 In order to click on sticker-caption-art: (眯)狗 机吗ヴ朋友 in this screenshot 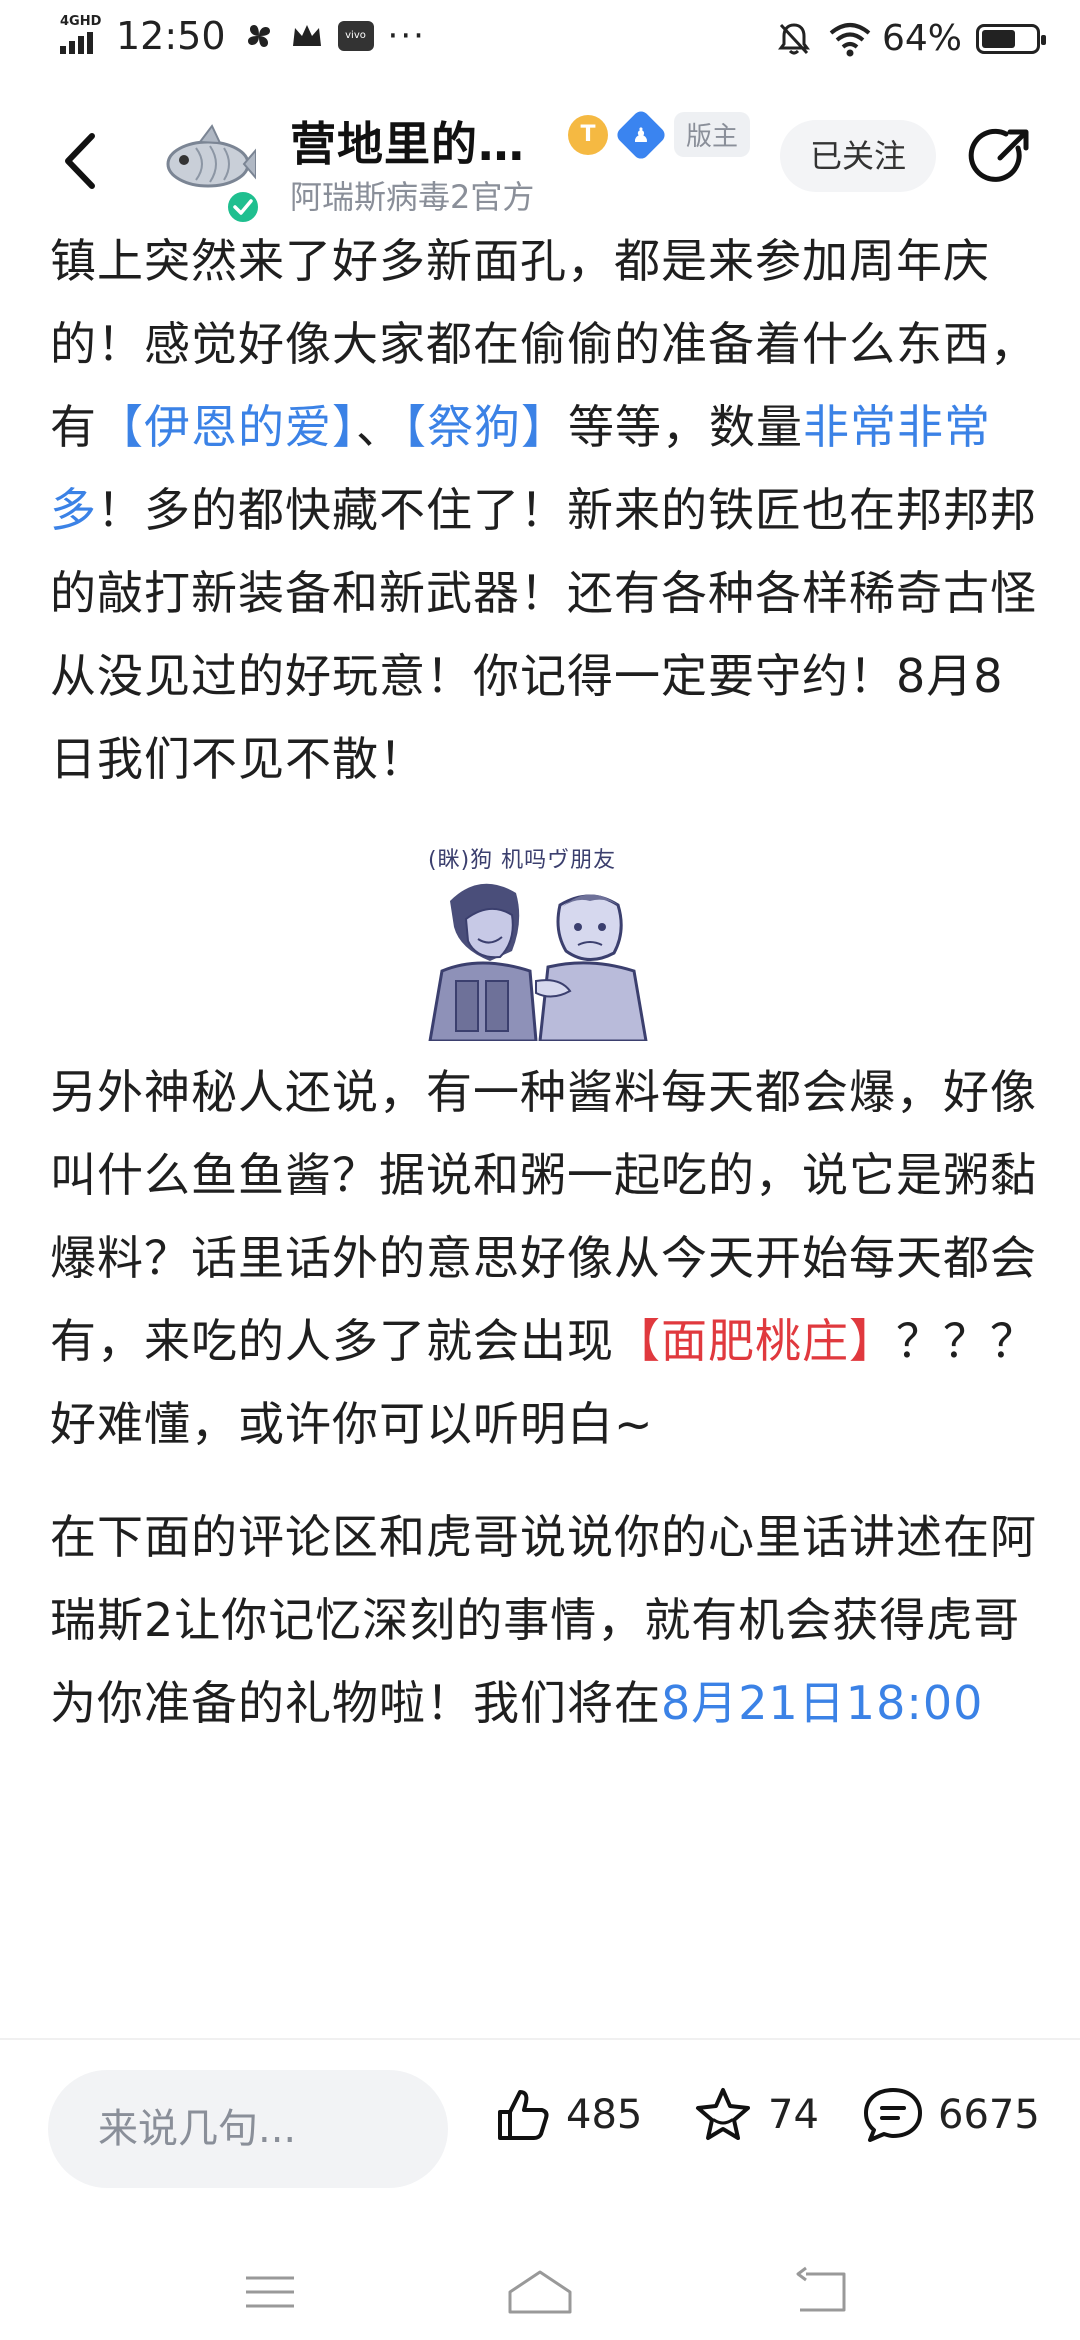, I will do `click(522, 860)`.